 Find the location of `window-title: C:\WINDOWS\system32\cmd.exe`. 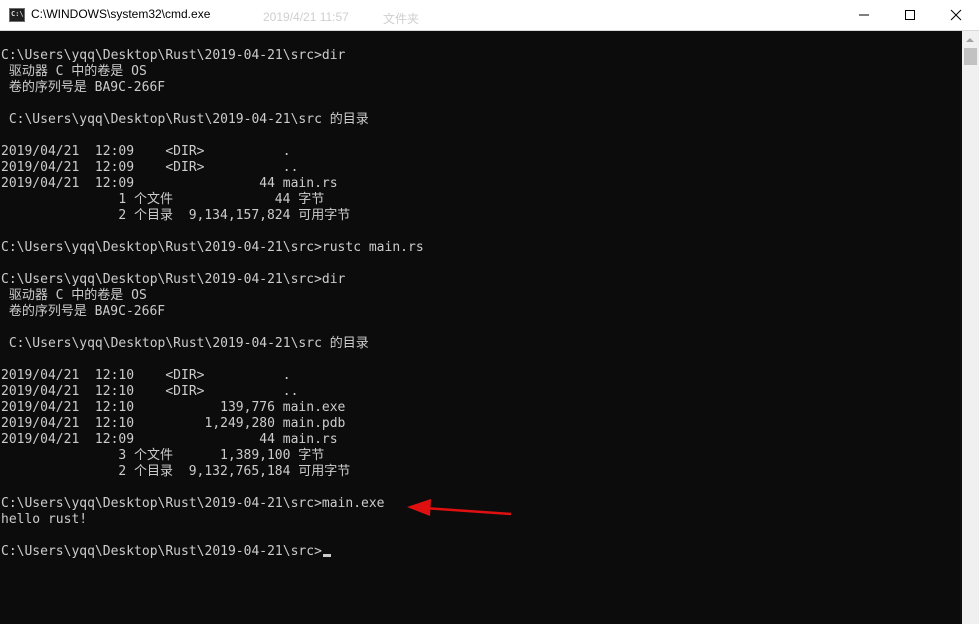

window-title: C:\WINDOWS\system32\cmd.exe is located at coordinates (121, 14).